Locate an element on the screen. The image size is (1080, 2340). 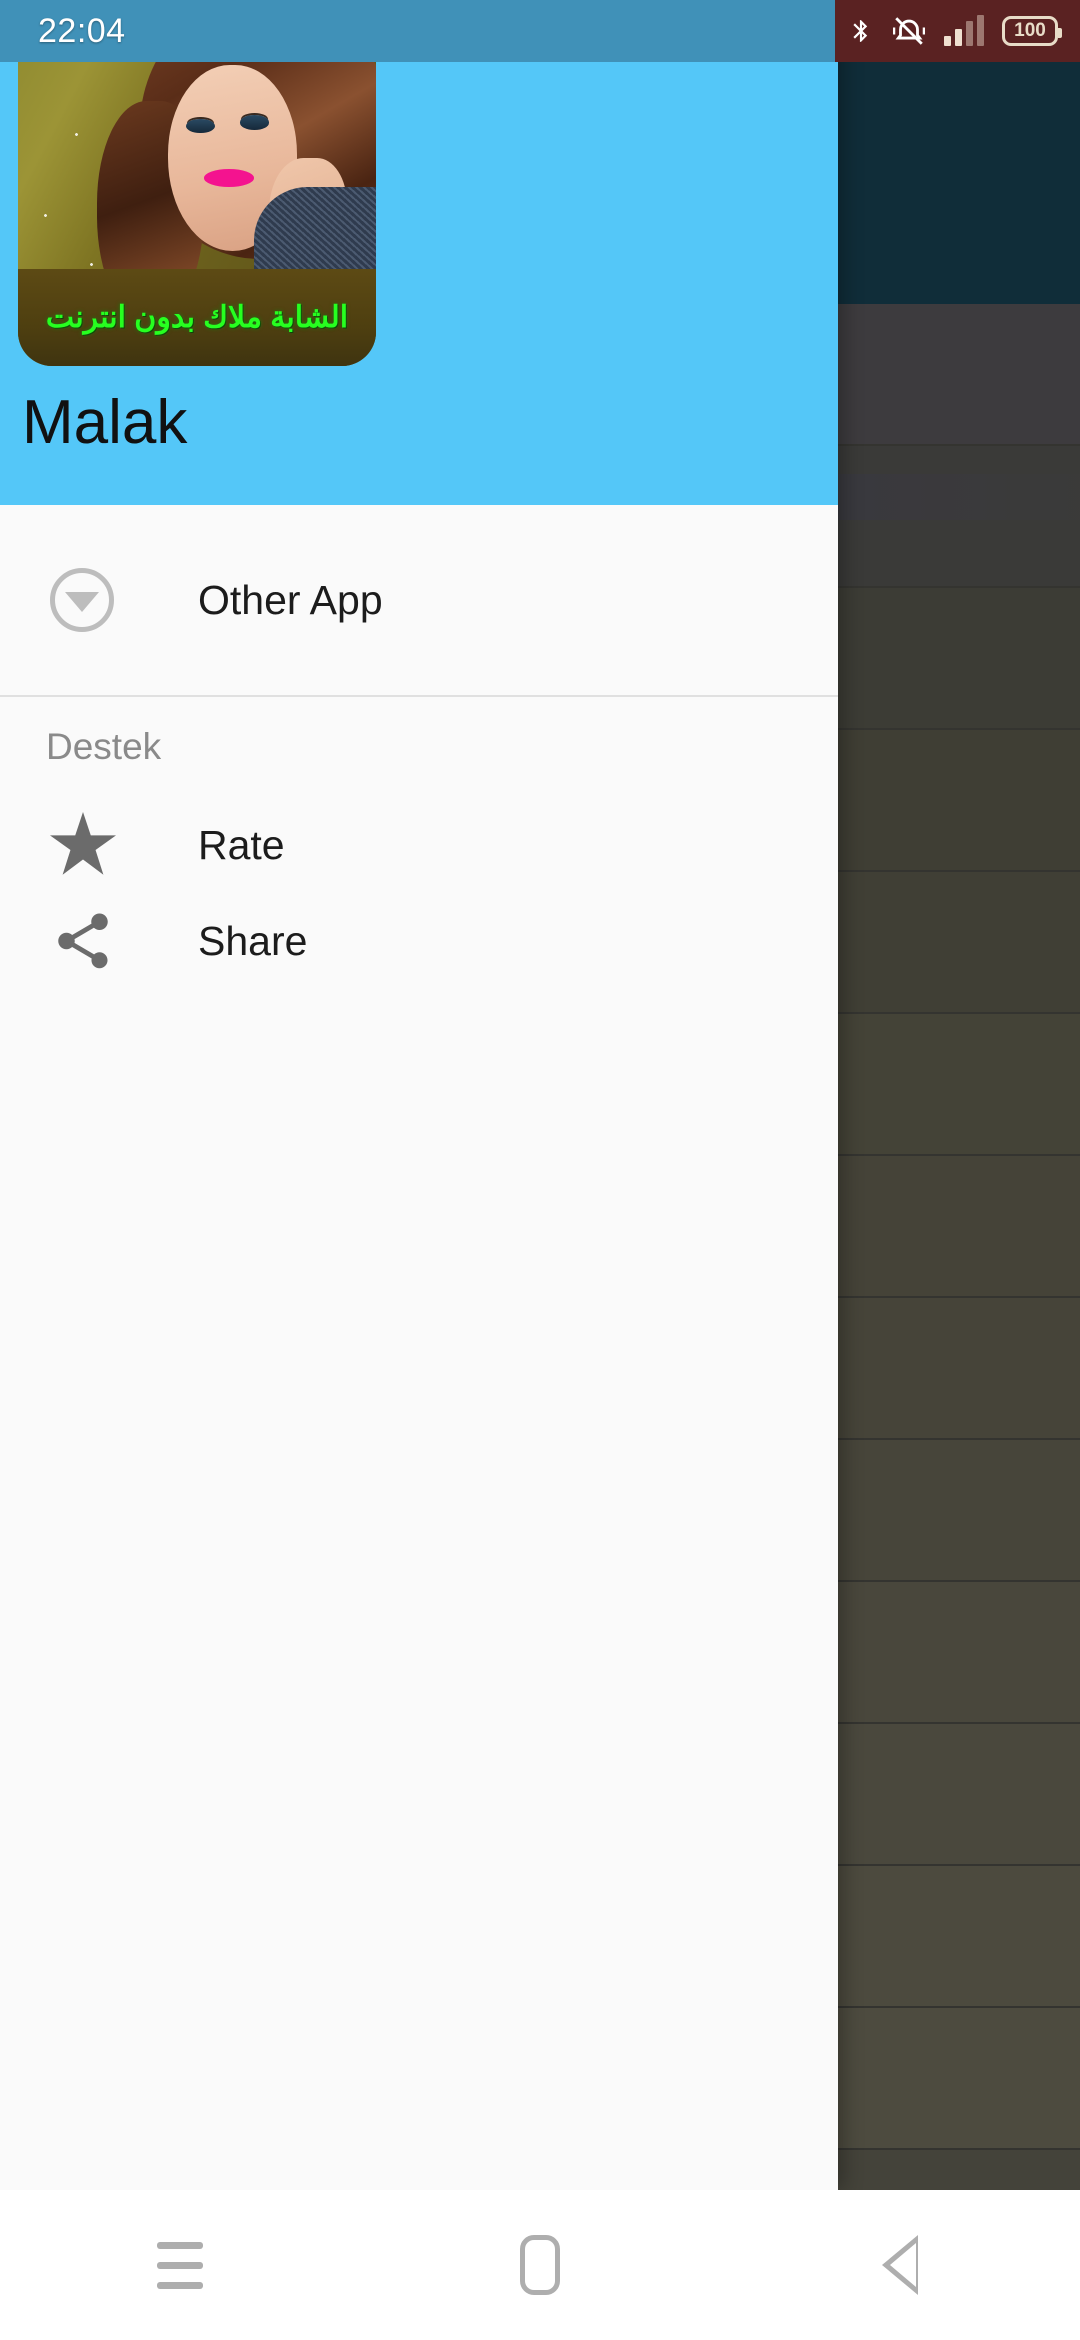
app-icon-caption: الشابة ملاك بدون انترنت is located at coordinates (197, 318).